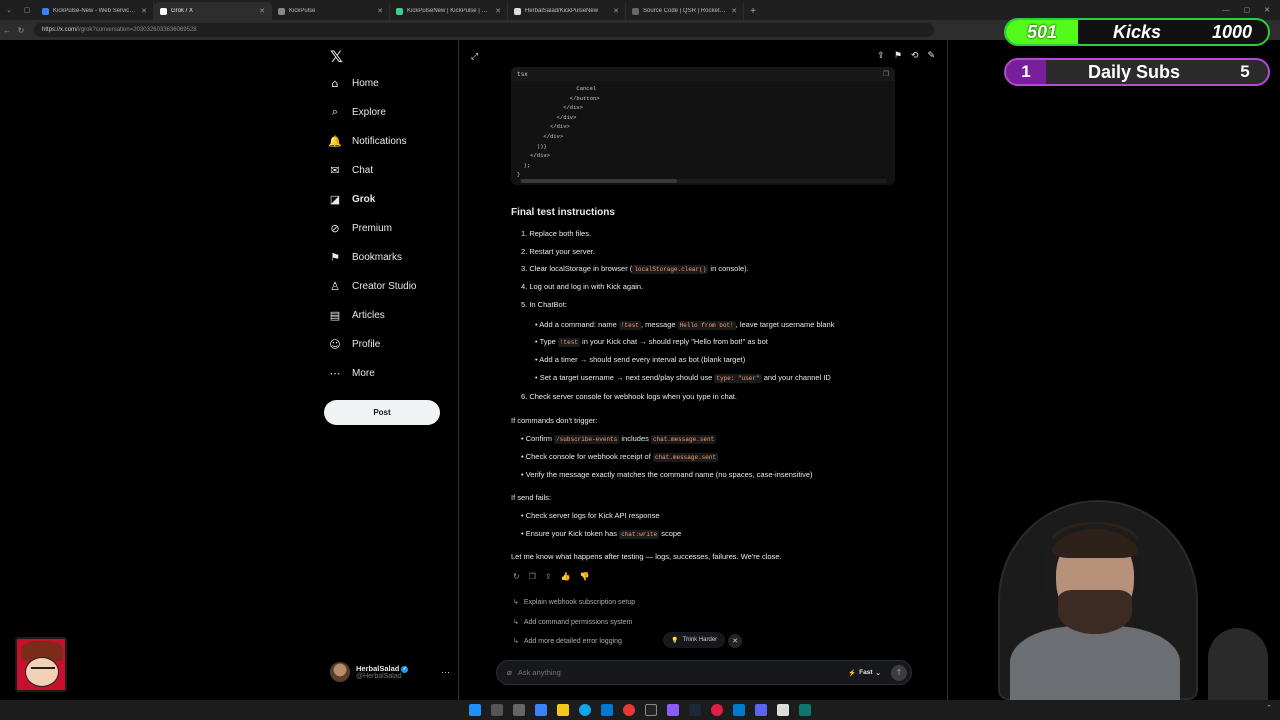 The height and width of the screenshot is (720, 1280). Describe the element at coordinates (581, 268) in the screenshot. I see `text-run: Clear localStorage in browser (` at that location.